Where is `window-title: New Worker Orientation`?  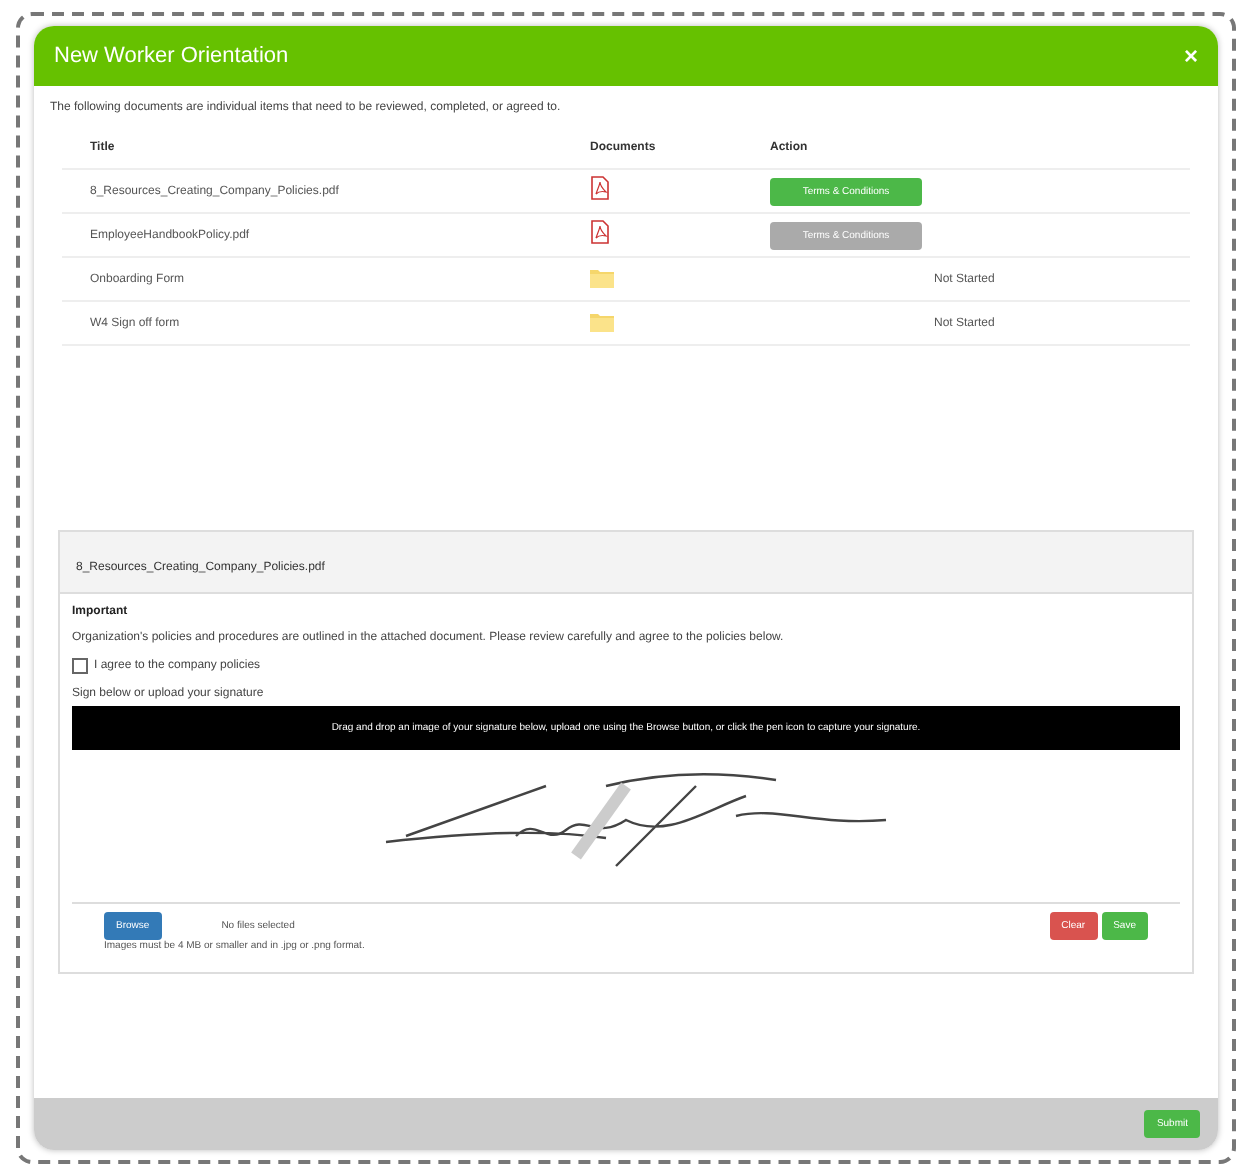
window-title: New Worker Orientation is located at coordinates (171, 56).